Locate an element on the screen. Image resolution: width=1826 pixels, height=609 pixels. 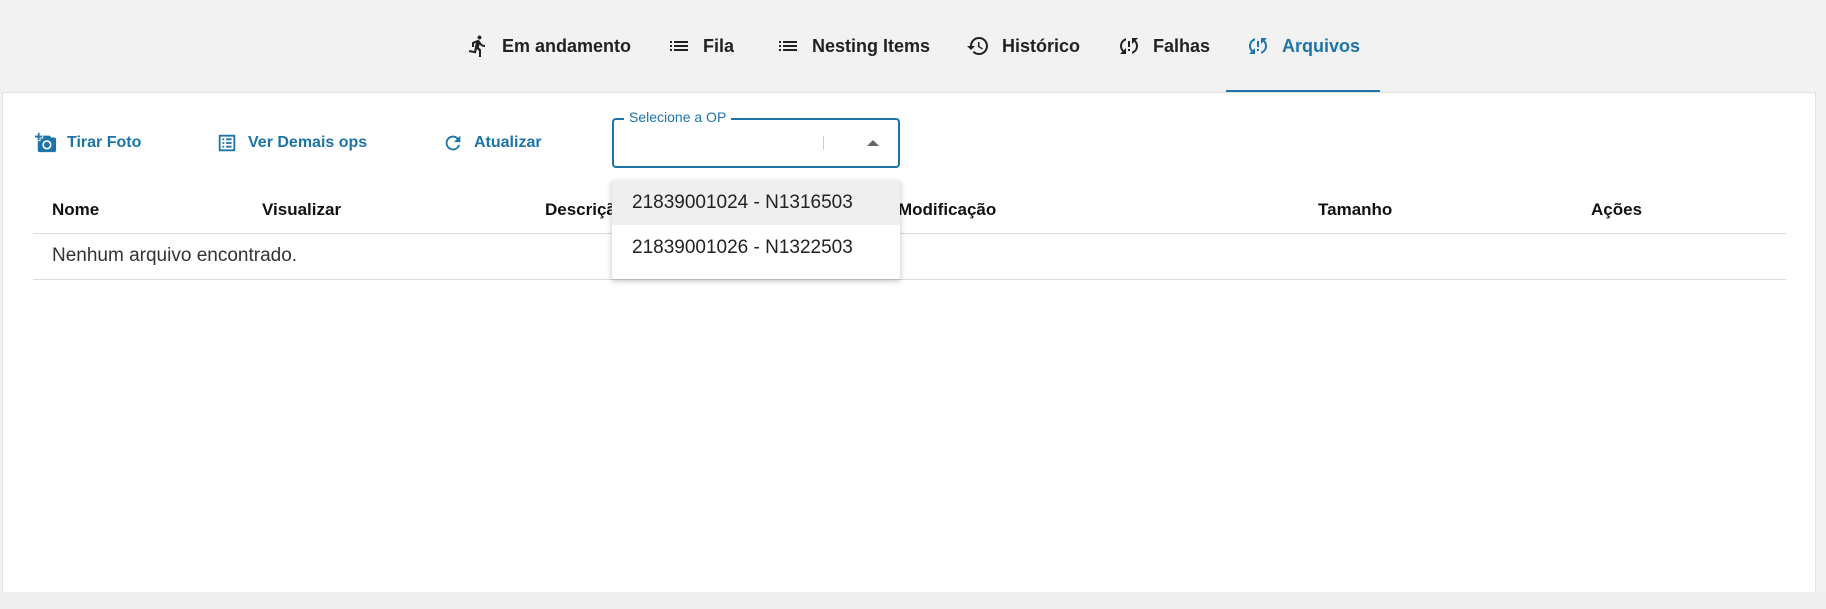
tab-label: Histórico is located at coordinates (1041, 45).